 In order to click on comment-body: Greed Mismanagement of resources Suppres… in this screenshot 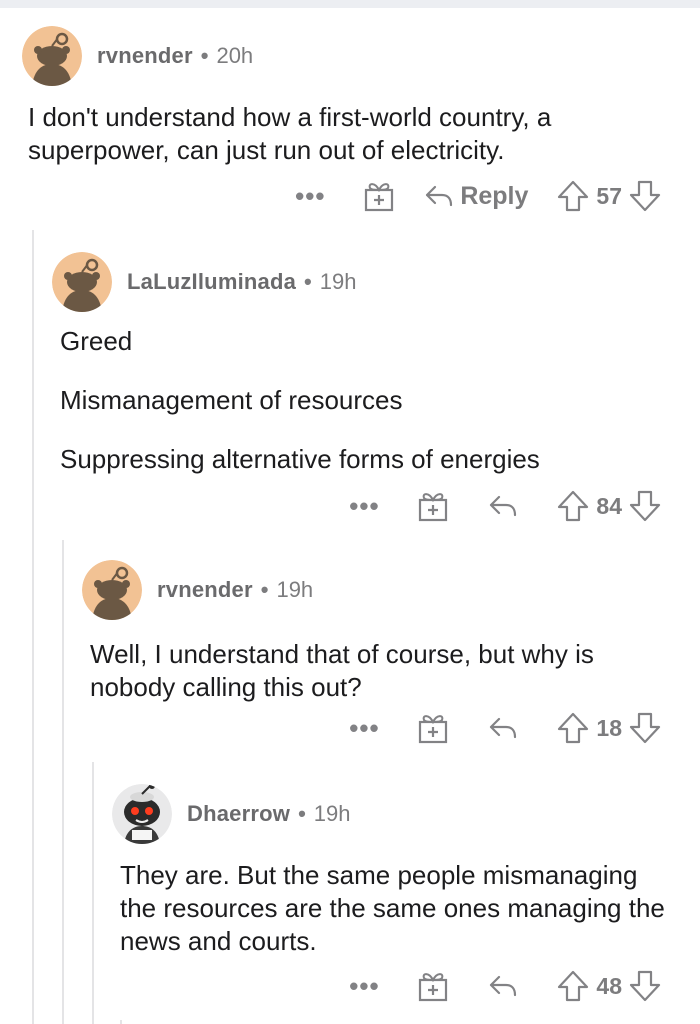, I will do `click(361, 400)`.